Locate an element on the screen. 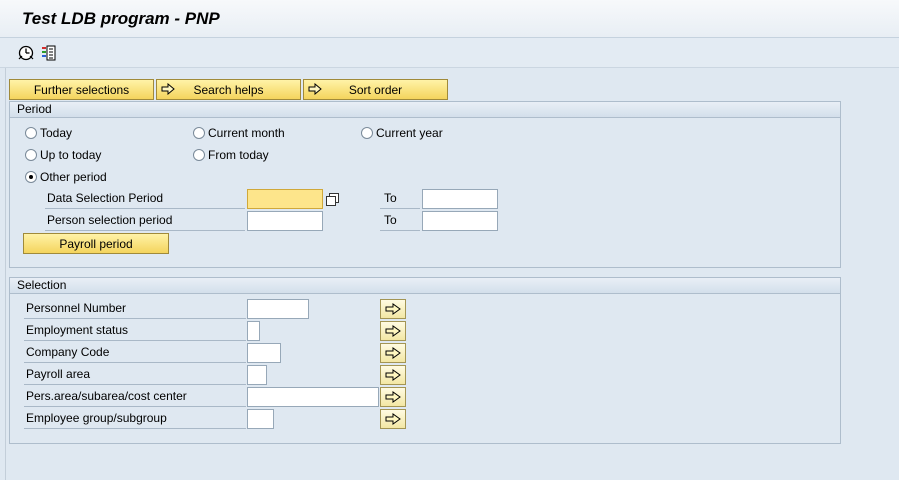 The image size is (899, 480). employment-status-label: Employment status is located at coordinates (135, 331).